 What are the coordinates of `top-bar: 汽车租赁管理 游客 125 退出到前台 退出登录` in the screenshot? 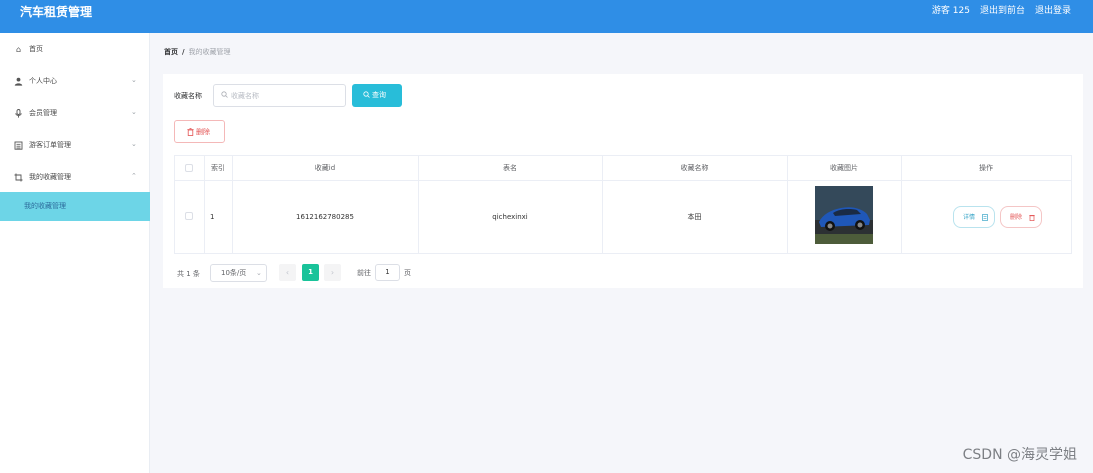 It's located at (546, 16).